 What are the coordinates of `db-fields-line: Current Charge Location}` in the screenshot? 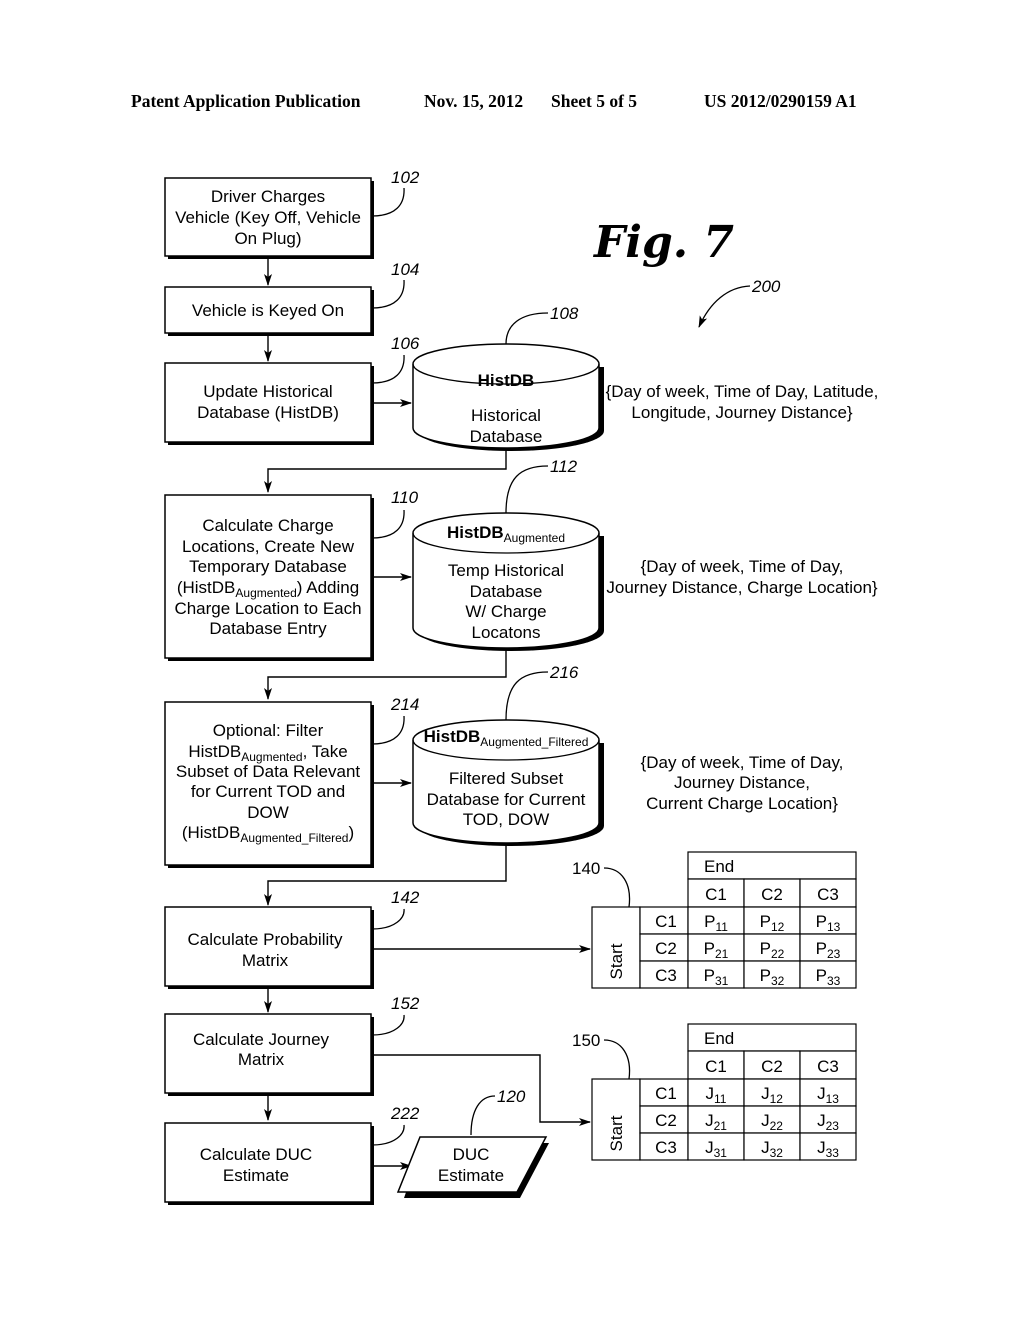 It's located at (742, 803).